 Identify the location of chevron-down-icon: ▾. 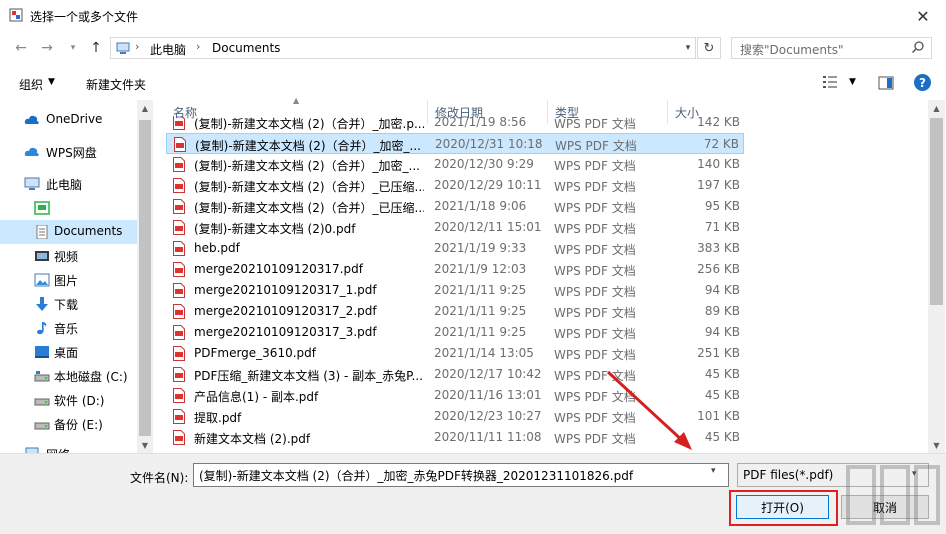
(713, 471).